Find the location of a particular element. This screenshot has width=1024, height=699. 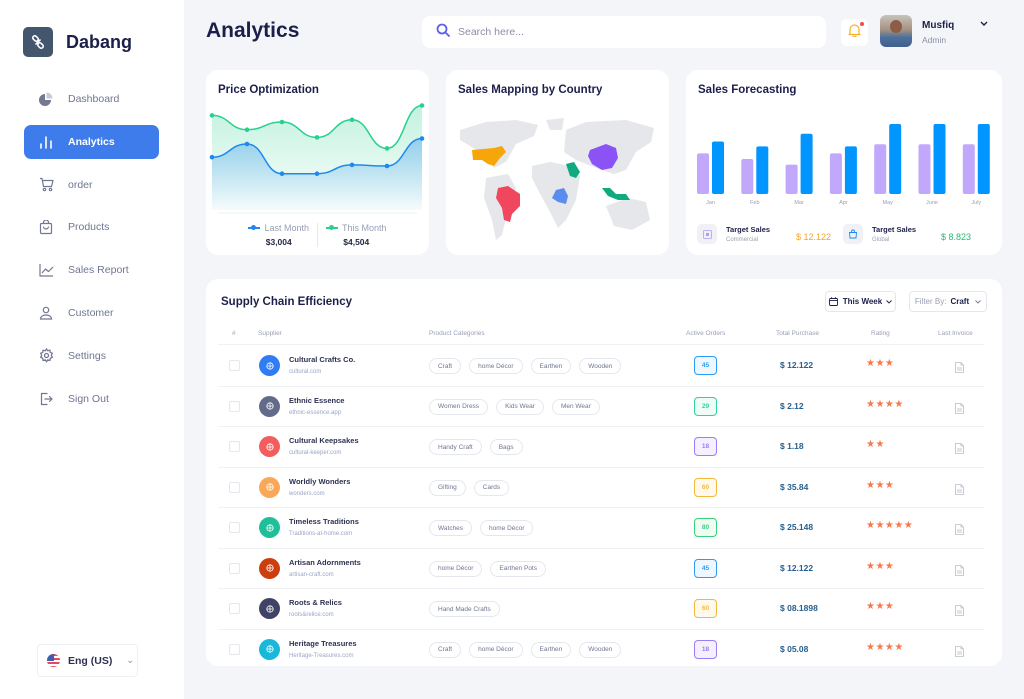

supplier-website: artisan-craft.com is located at coordinates (311, 575).